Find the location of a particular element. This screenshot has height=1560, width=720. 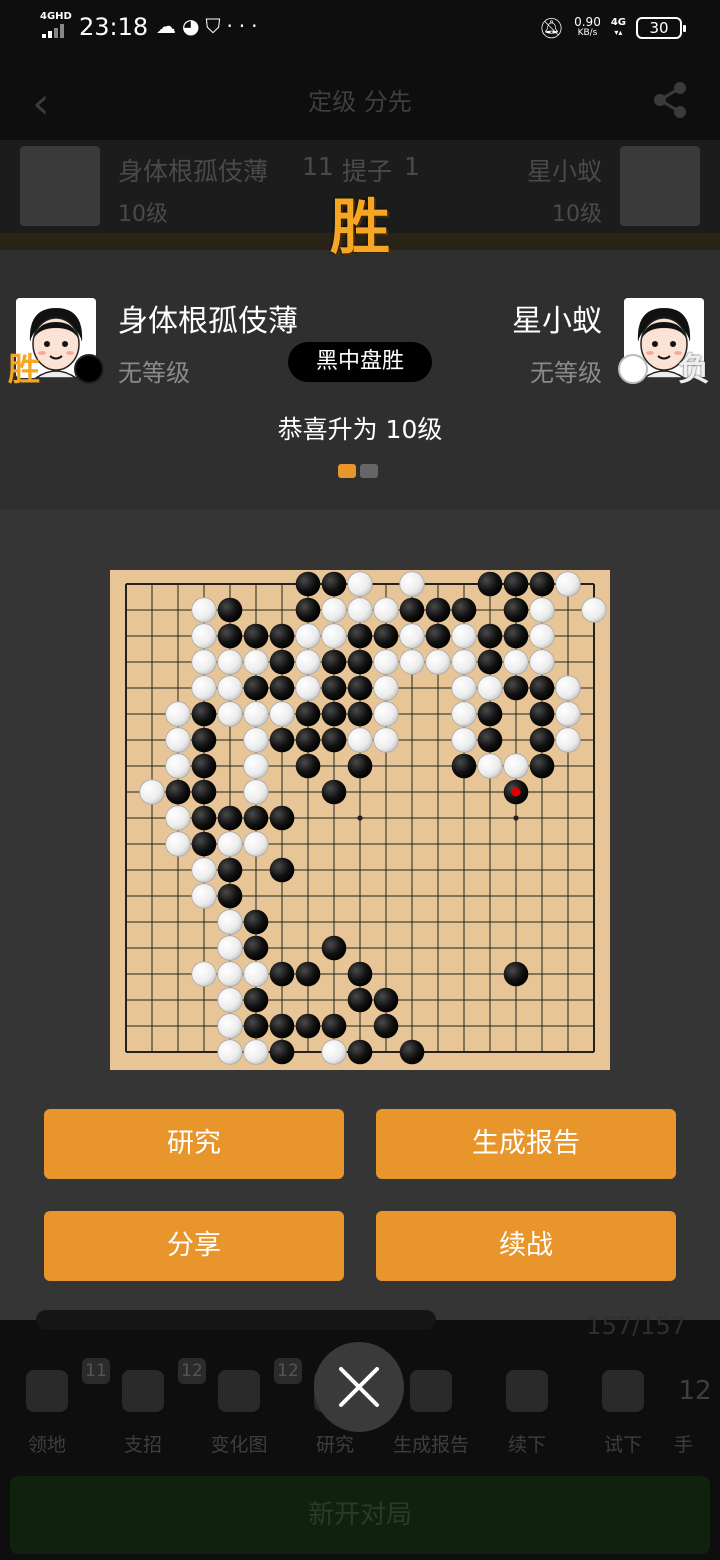

continue-battle-button: 续战 is located at coordinates (526, 1246).